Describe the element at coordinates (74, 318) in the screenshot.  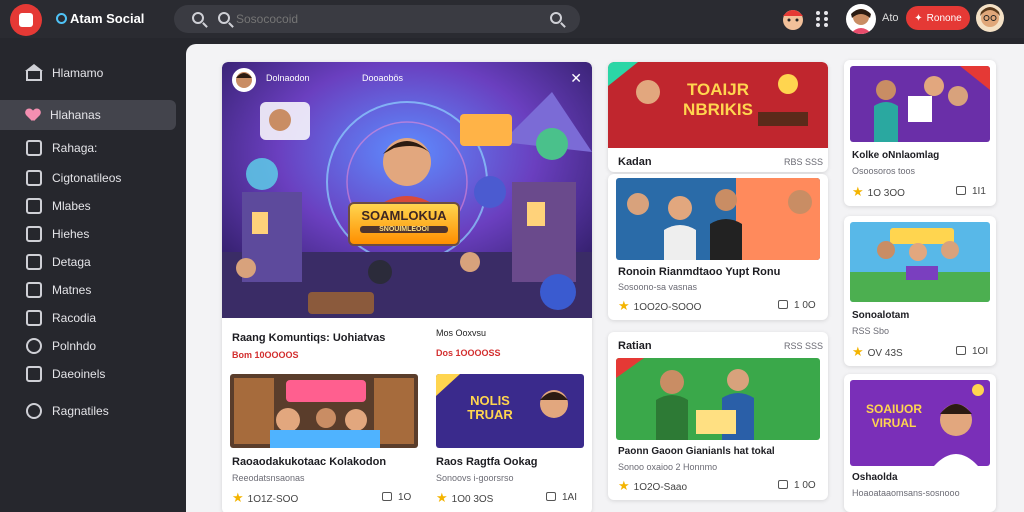
I see `sidebar-item-label: Racodia` at that location.